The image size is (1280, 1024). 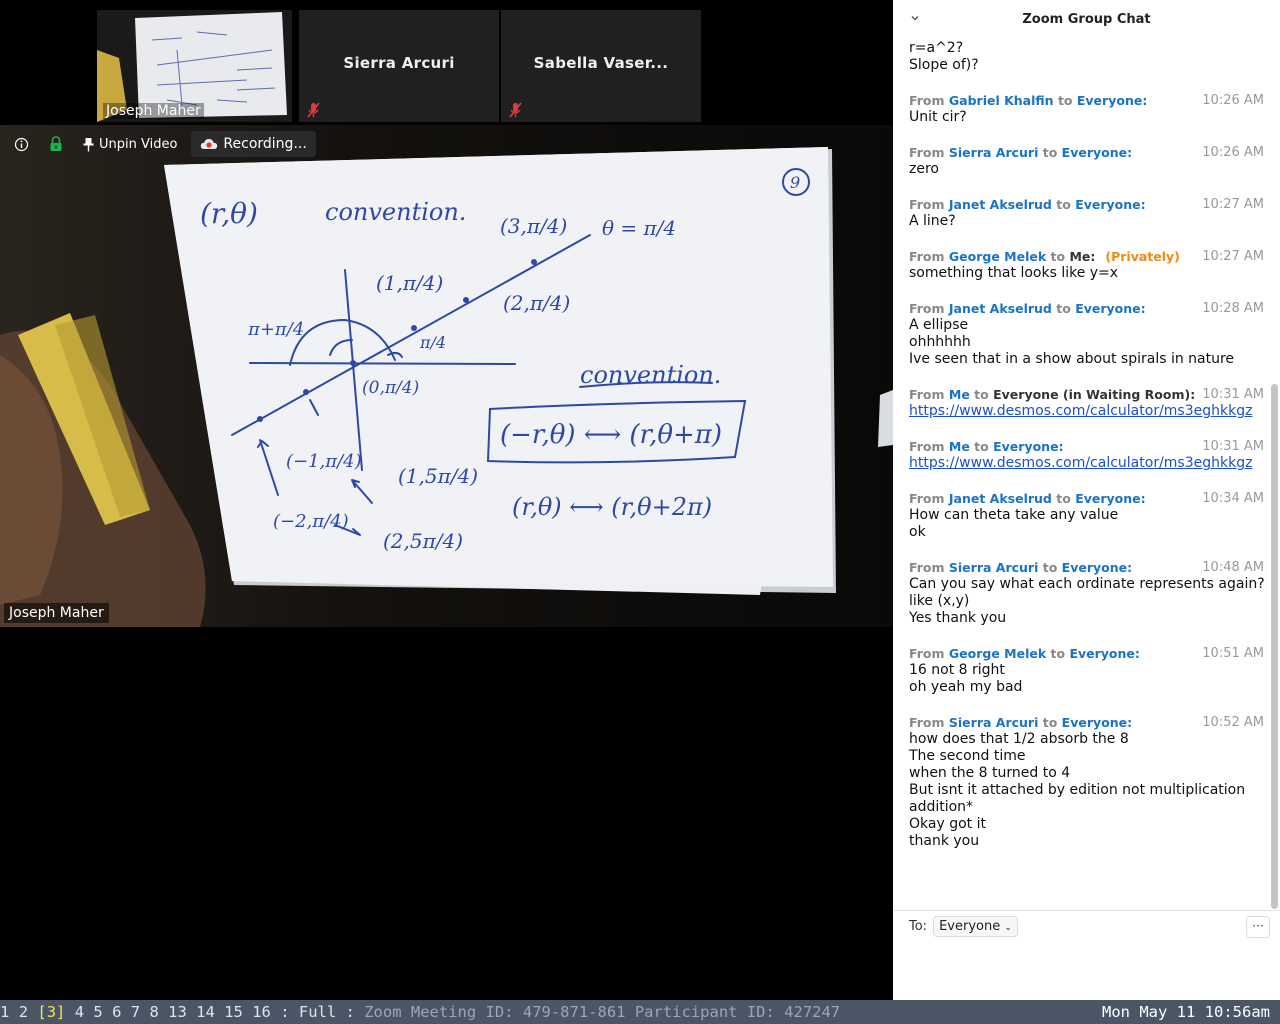 I want to click on message-text: A ellipse, so click(x=939, y=325).